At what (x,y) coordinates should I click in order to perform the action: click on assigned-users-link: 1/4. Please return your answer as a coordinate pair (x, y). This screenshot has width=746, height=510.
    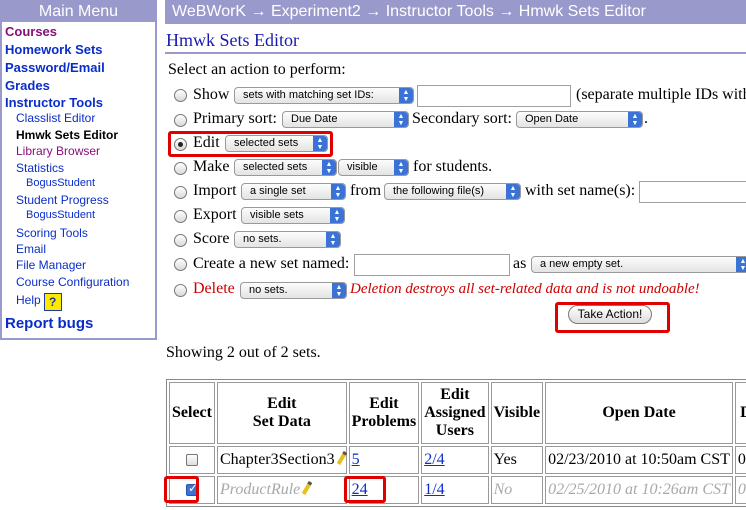
    Looking at the image, I should click on (434, 489).